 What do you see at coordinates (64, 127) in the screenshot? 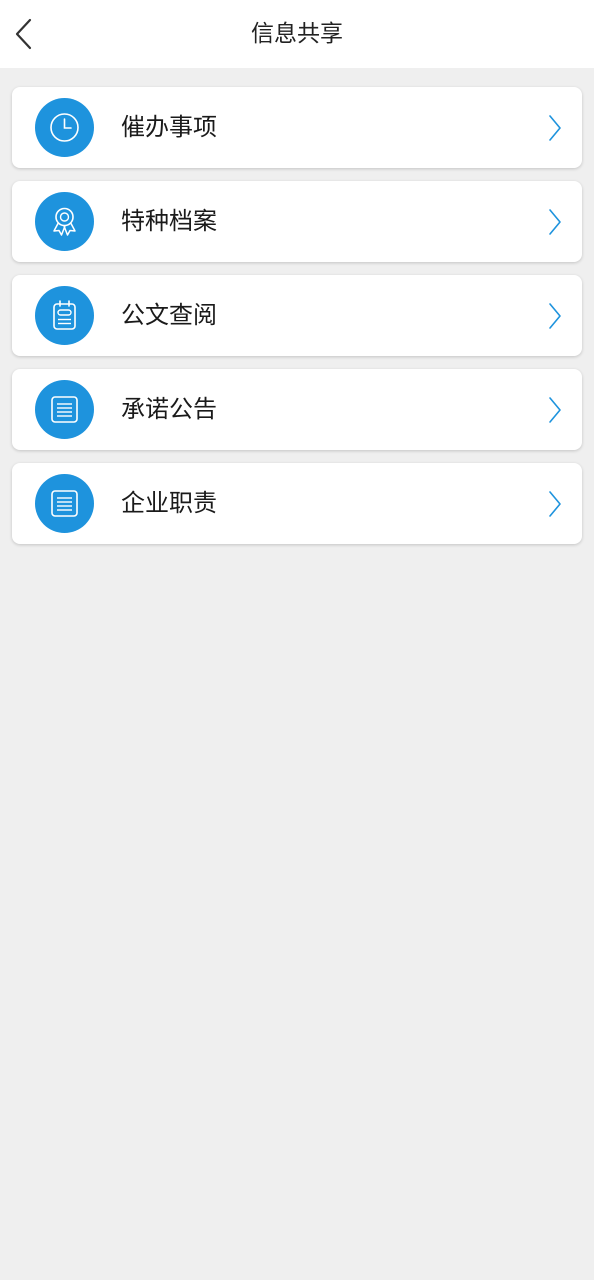
I see `clock-icon` at bounding box center [64, 127].